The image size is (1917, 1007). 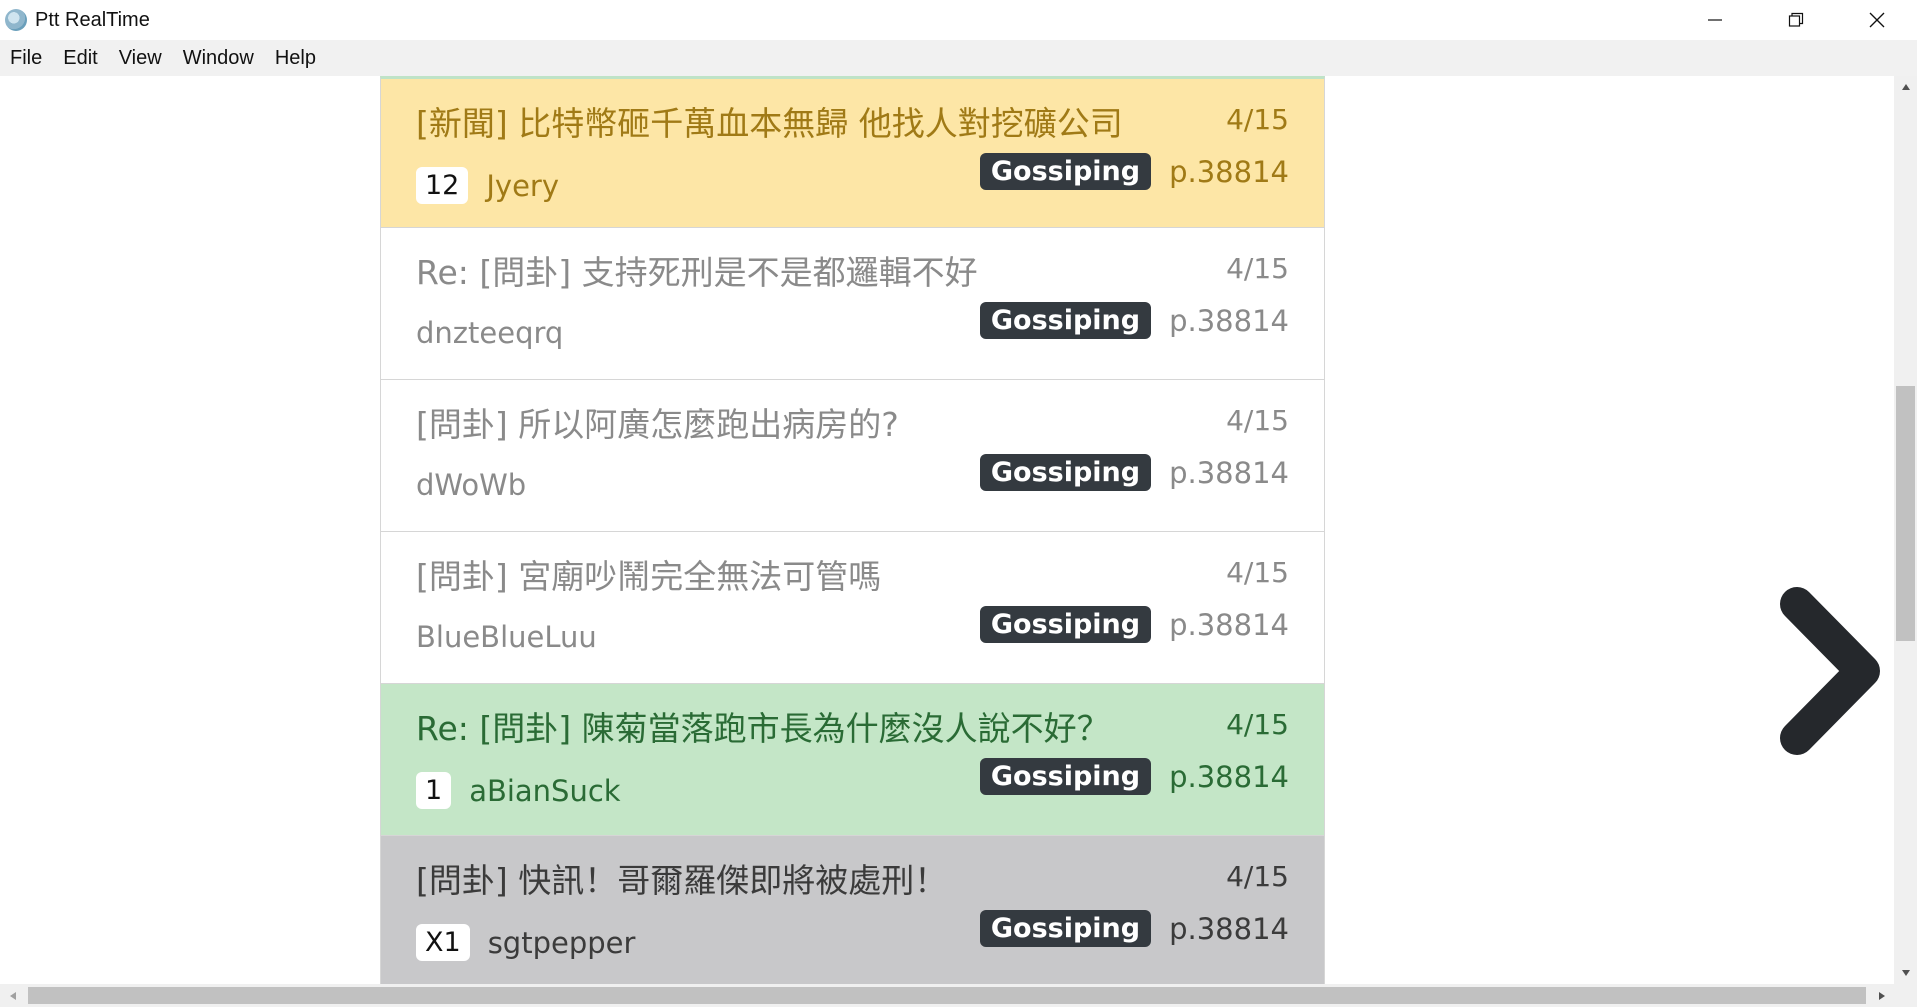 I want to click on minimize-icon, so click(x=1714, y=20).